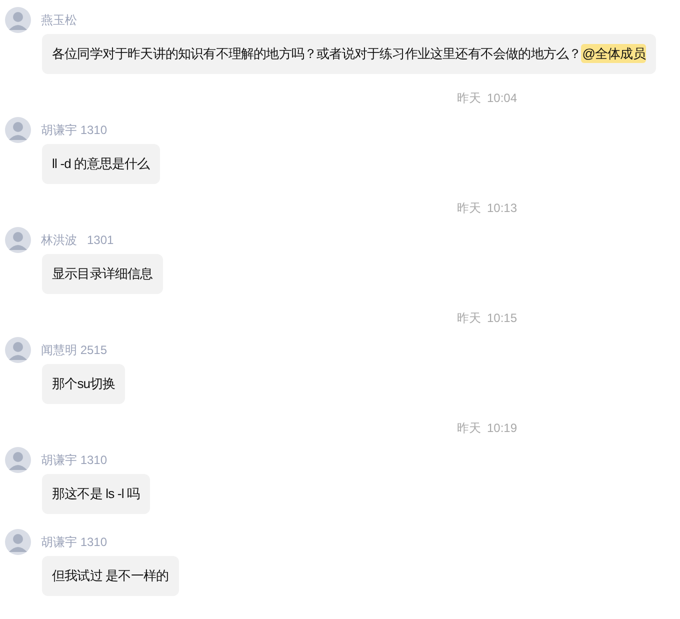 This screenshot has height=619, width=680. Describe the element at coordinates (96, 494) in the screenshot. I see `message-bubble: 那这不是 ls -l 吗` at that location.